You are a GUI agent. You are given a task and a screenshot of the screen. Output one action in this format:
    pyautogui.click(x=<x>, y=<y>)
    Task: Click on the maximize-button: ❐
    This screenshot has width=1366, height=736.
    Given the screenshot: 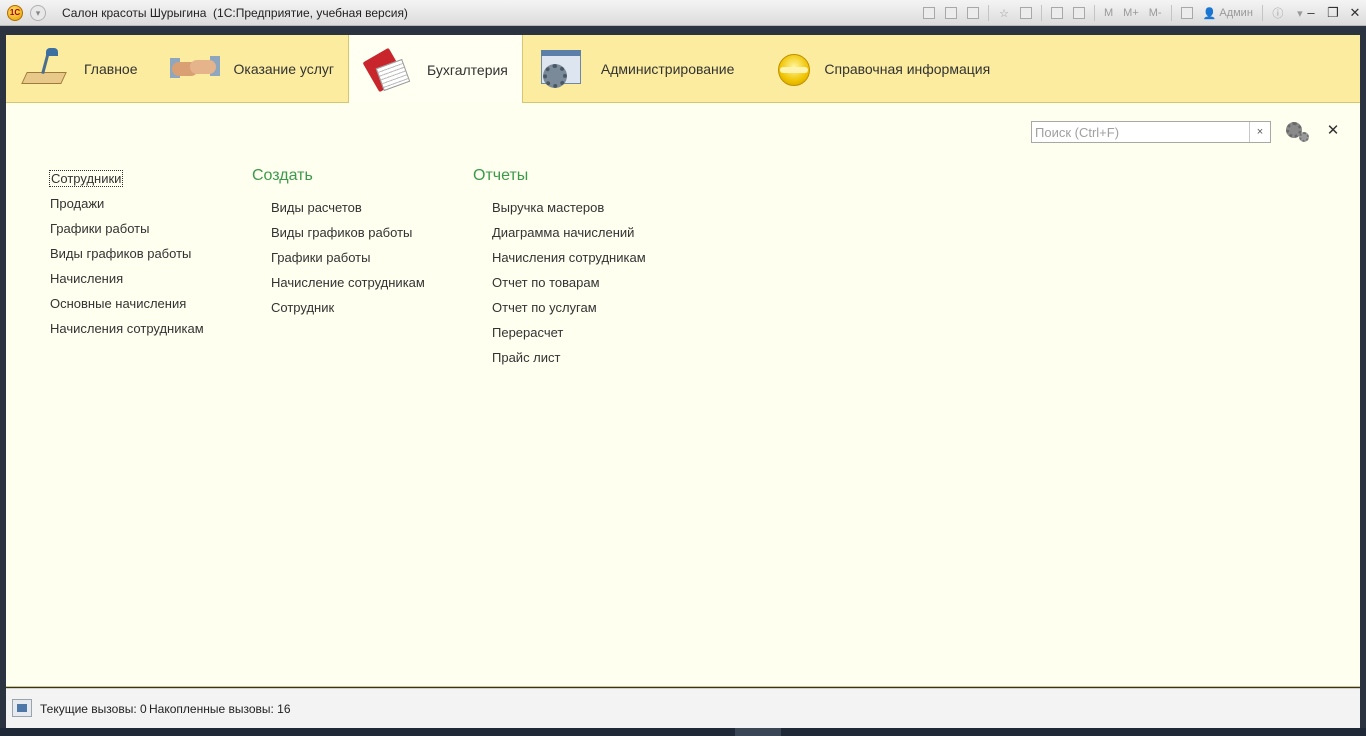 What is the action you would take?
    pyautogui.click(x=1333, y=13)
    